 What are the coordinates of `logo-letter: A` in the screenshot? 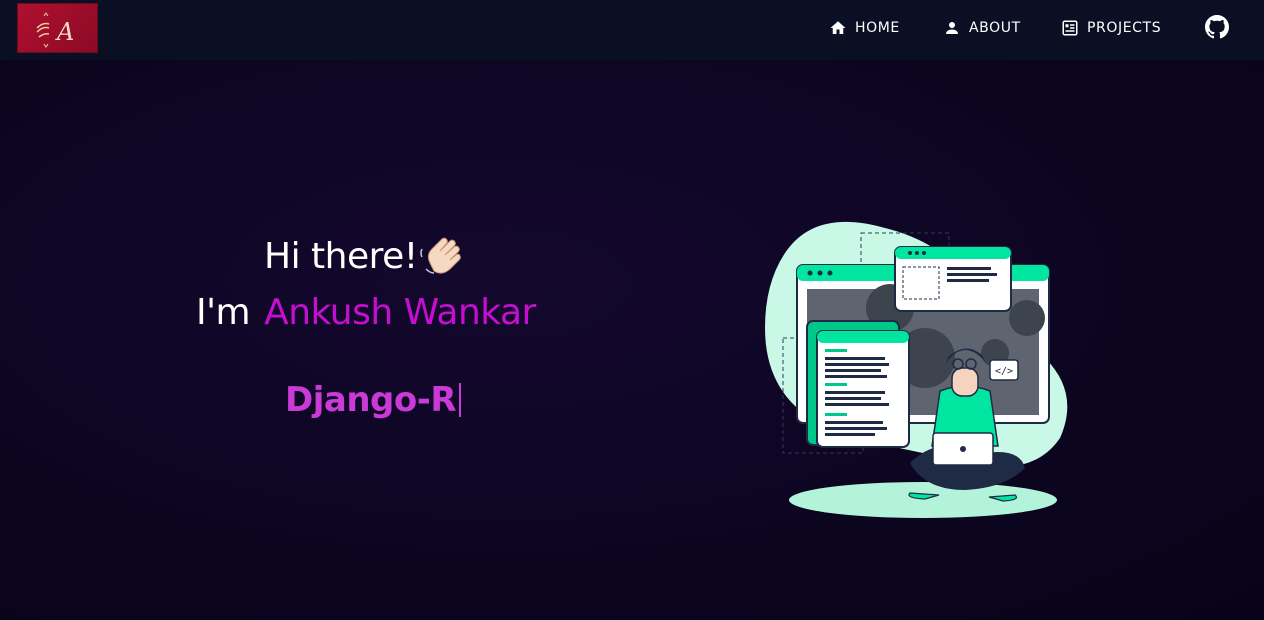 It's located at (64, 32).